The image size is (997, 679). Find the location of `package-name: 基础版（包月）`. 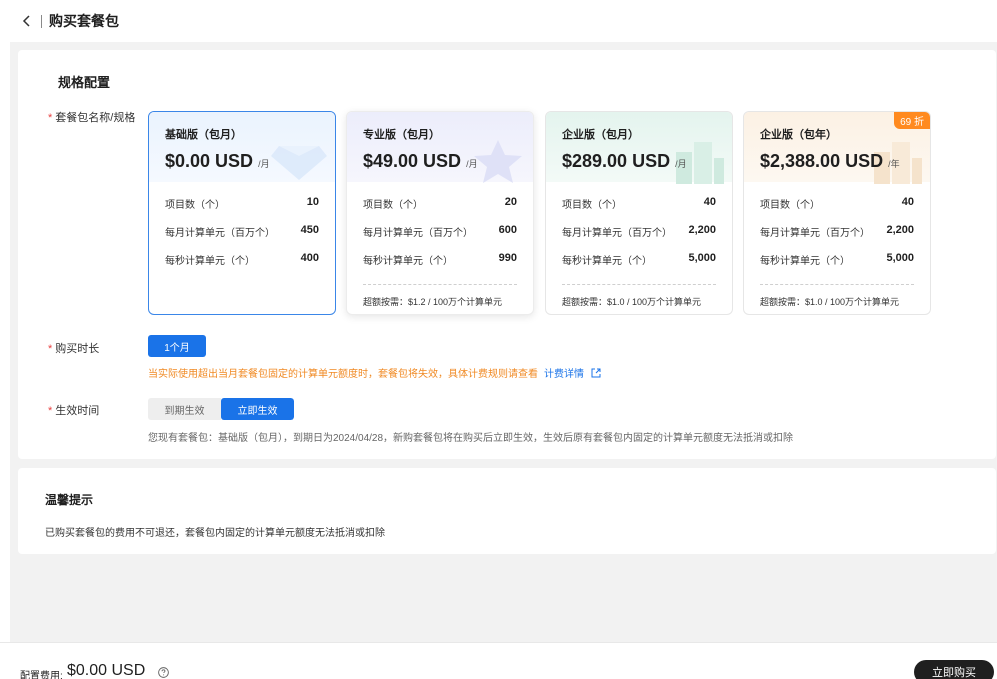

package-name: 基础版（包月） is located at coordinates (203, 135).